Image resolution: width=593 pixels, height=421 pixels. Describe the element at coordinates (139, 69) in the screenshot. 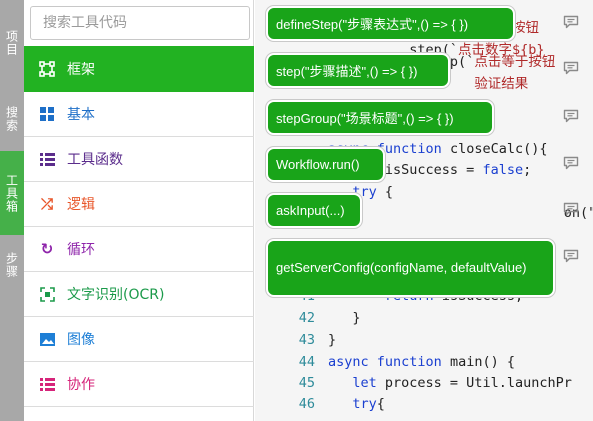

I see `category-frame: 框架` at that location.